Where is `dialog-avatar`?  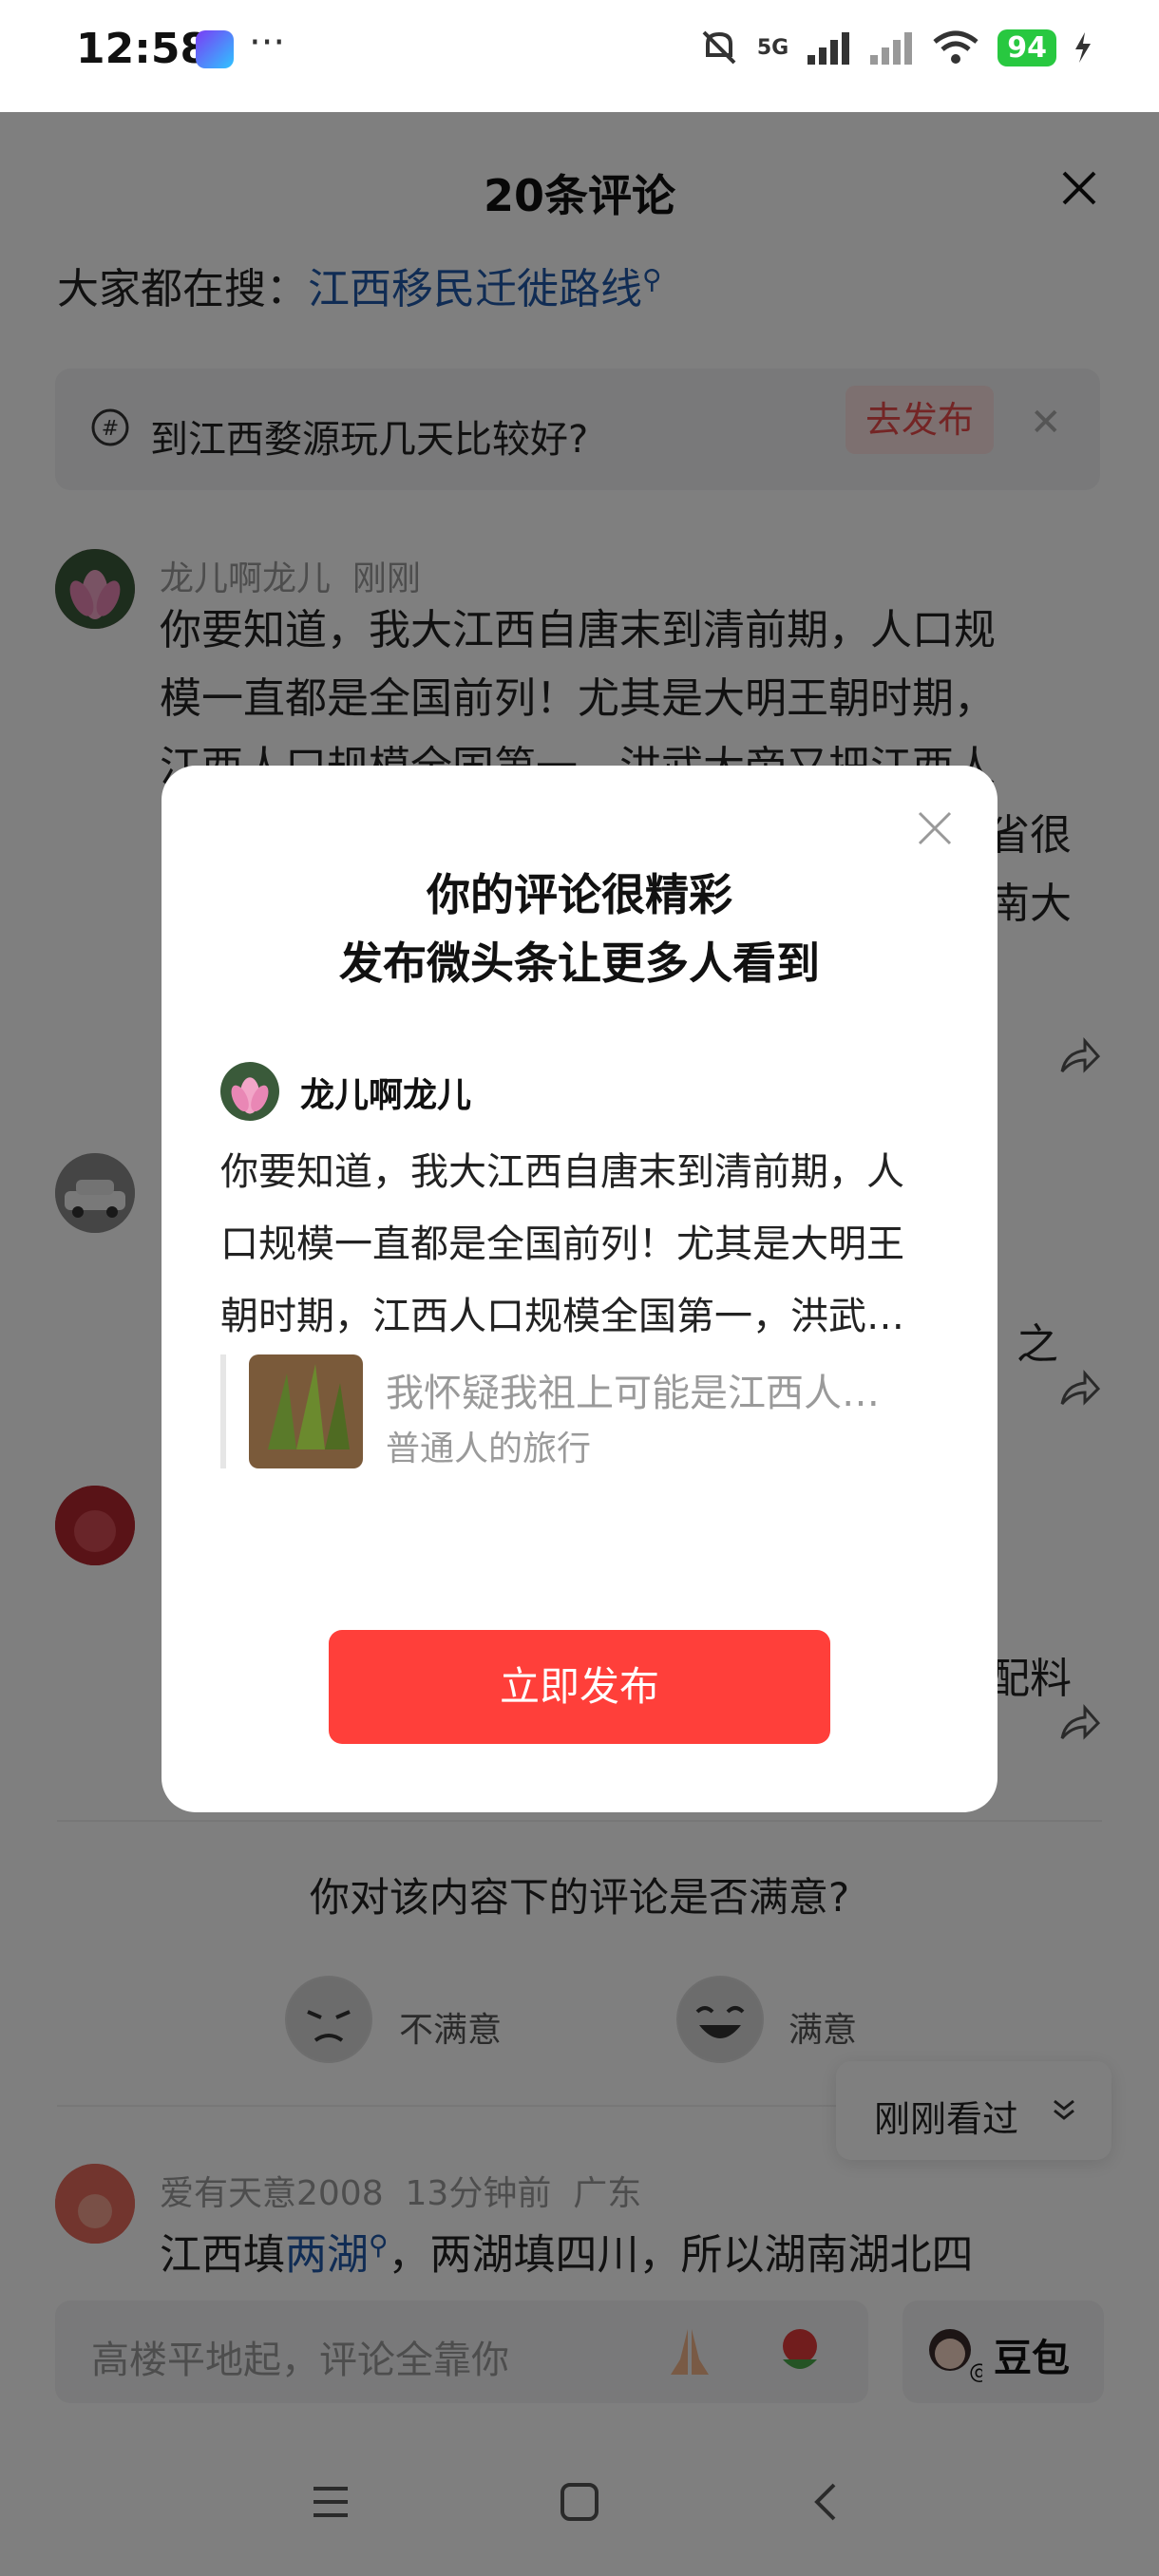
dialog-avatar is located at coordinates (249, 1091).